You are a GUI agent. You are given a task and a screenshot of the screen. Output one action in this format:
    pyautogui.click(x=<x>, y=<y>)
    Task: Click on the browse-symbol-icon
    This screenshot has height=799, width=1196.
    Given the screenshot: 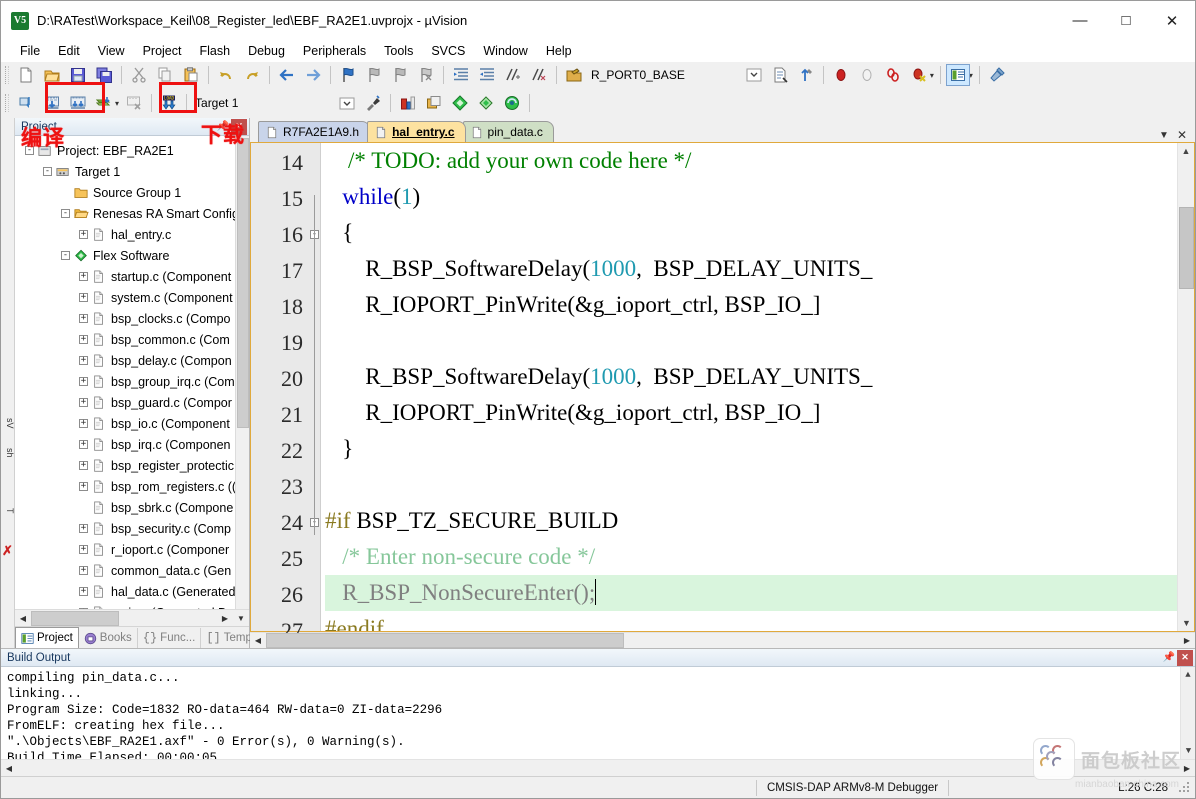 What is the action you would take?
    pyautogui.click(x=574, y=75)
    